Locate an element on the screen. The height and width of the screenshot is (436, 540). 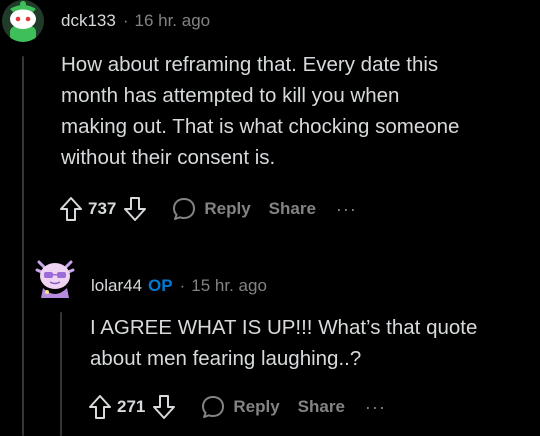
comment-body-line: about men fearing laughing..? is located at coordinates (226, 358).